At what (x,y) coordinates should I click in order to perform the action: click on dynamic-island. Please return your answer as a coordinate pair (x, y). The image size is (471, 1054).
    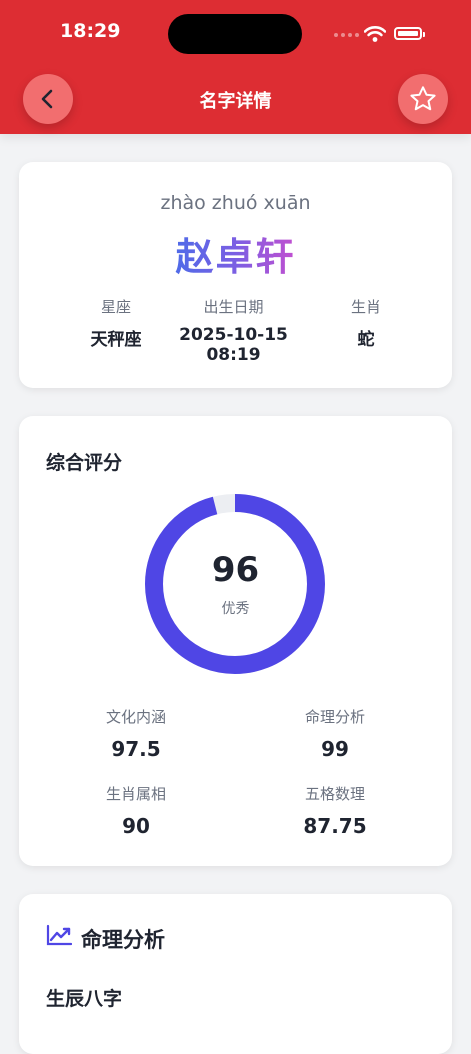
    Looking at the image, I should click on (235, 34).